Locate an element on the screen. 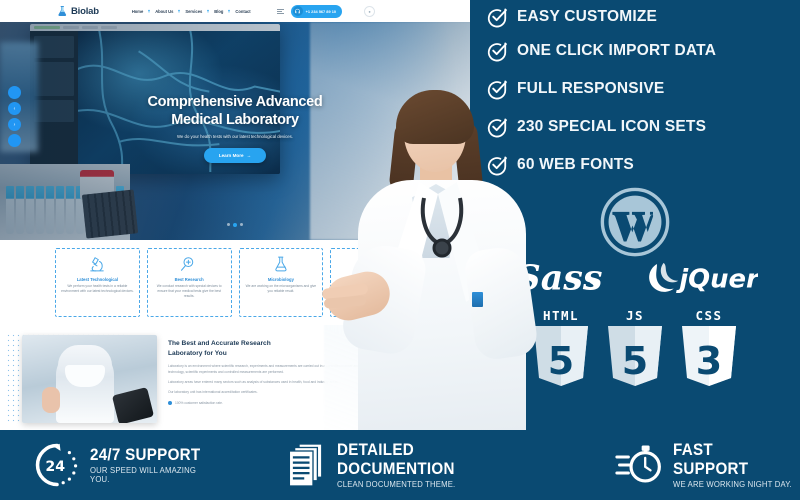 The image size is (800, 500). feature-item: EASY CUSTOMIZE is located at coordinates (571, 23).